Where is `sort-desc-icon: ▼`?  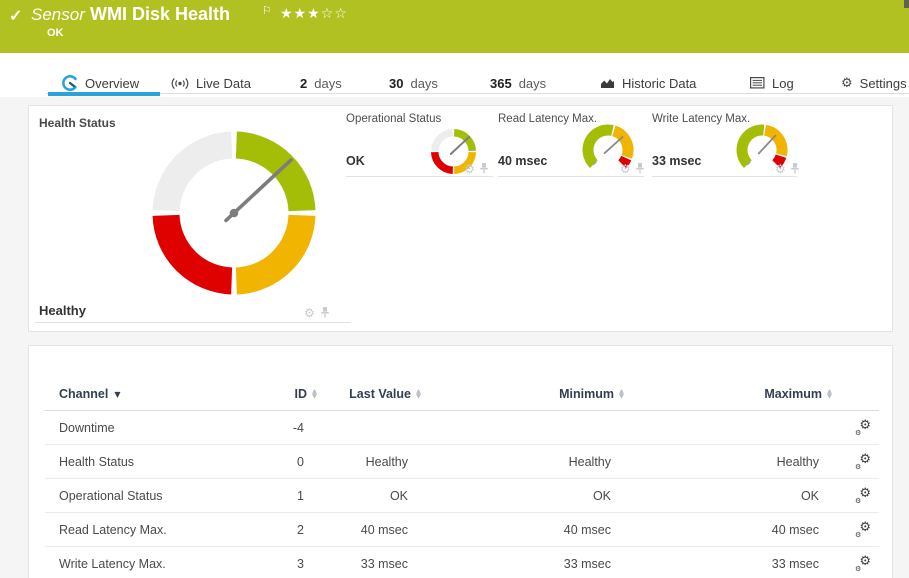 sort-desc-icon: ▼ is located at coordinates (117, 394).